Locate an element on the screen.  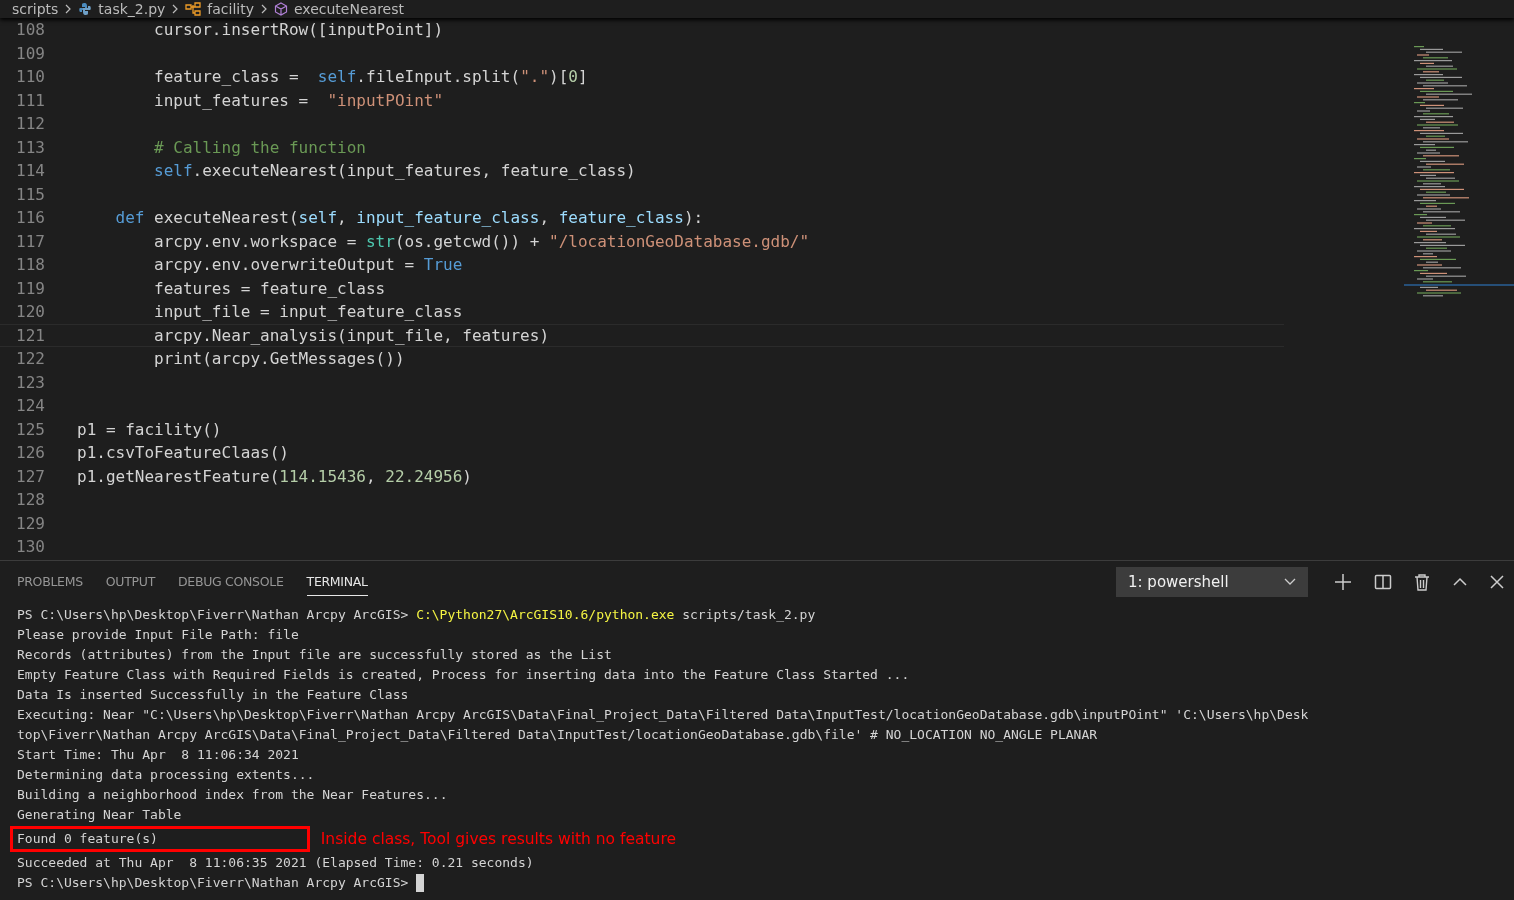
code-line: input_file = input_feature_class is located at coordinates (308, 312).